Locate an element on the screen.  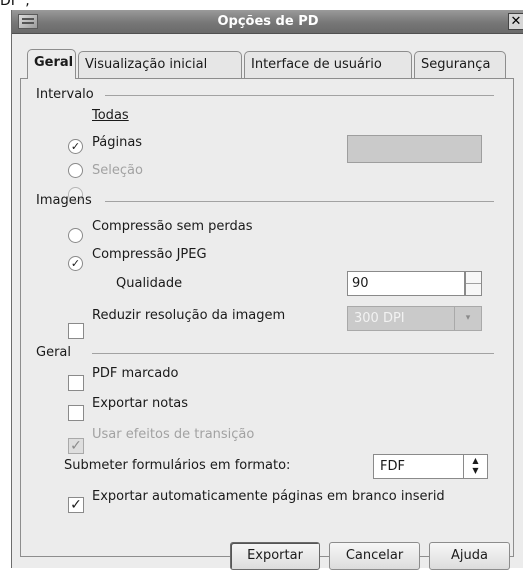
radio-todas: ✓ is located at coordinates (75, 146).